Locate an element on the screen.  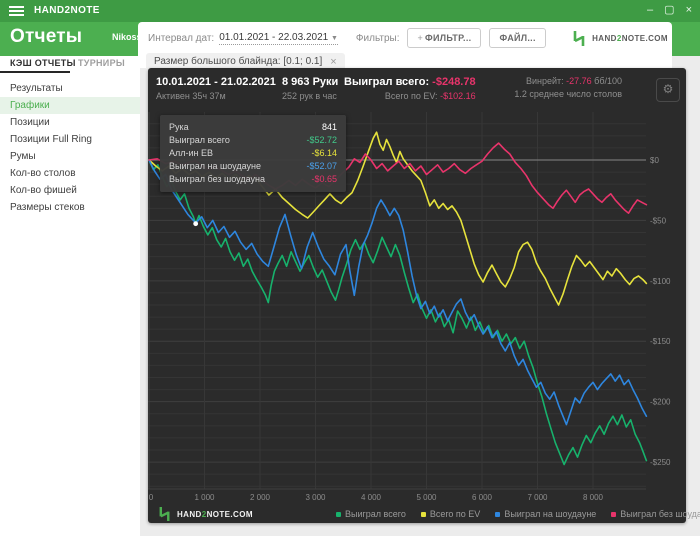
svg-text: -$50 is located at coordinates (658, 220).